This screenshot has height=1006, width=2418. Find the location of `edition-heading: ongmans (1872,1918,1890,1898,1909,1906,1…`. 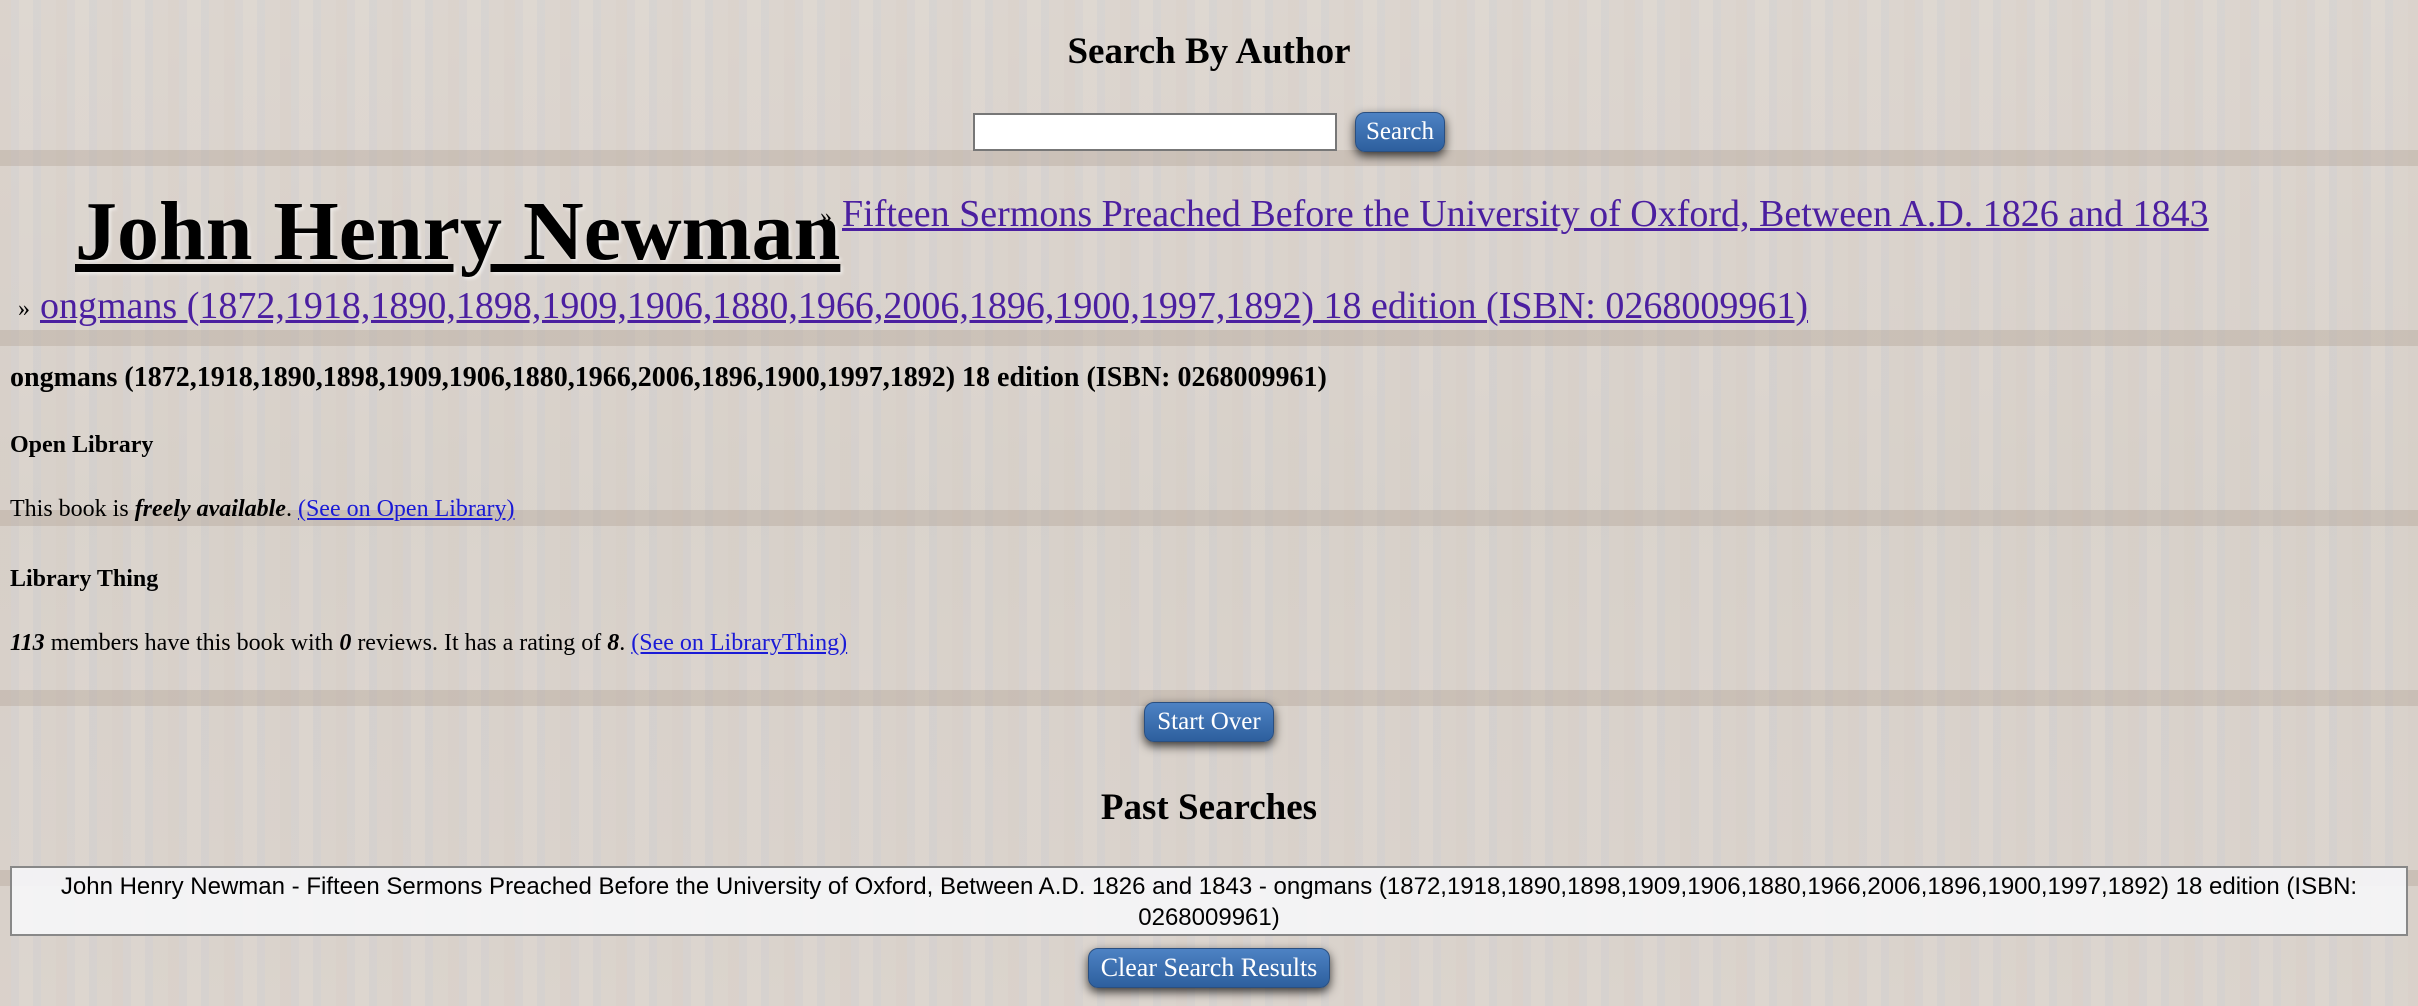

edition-heading: ongmans (1872,1918,1890,1898,1909,1906,1… is located at coordinates (668, 377).